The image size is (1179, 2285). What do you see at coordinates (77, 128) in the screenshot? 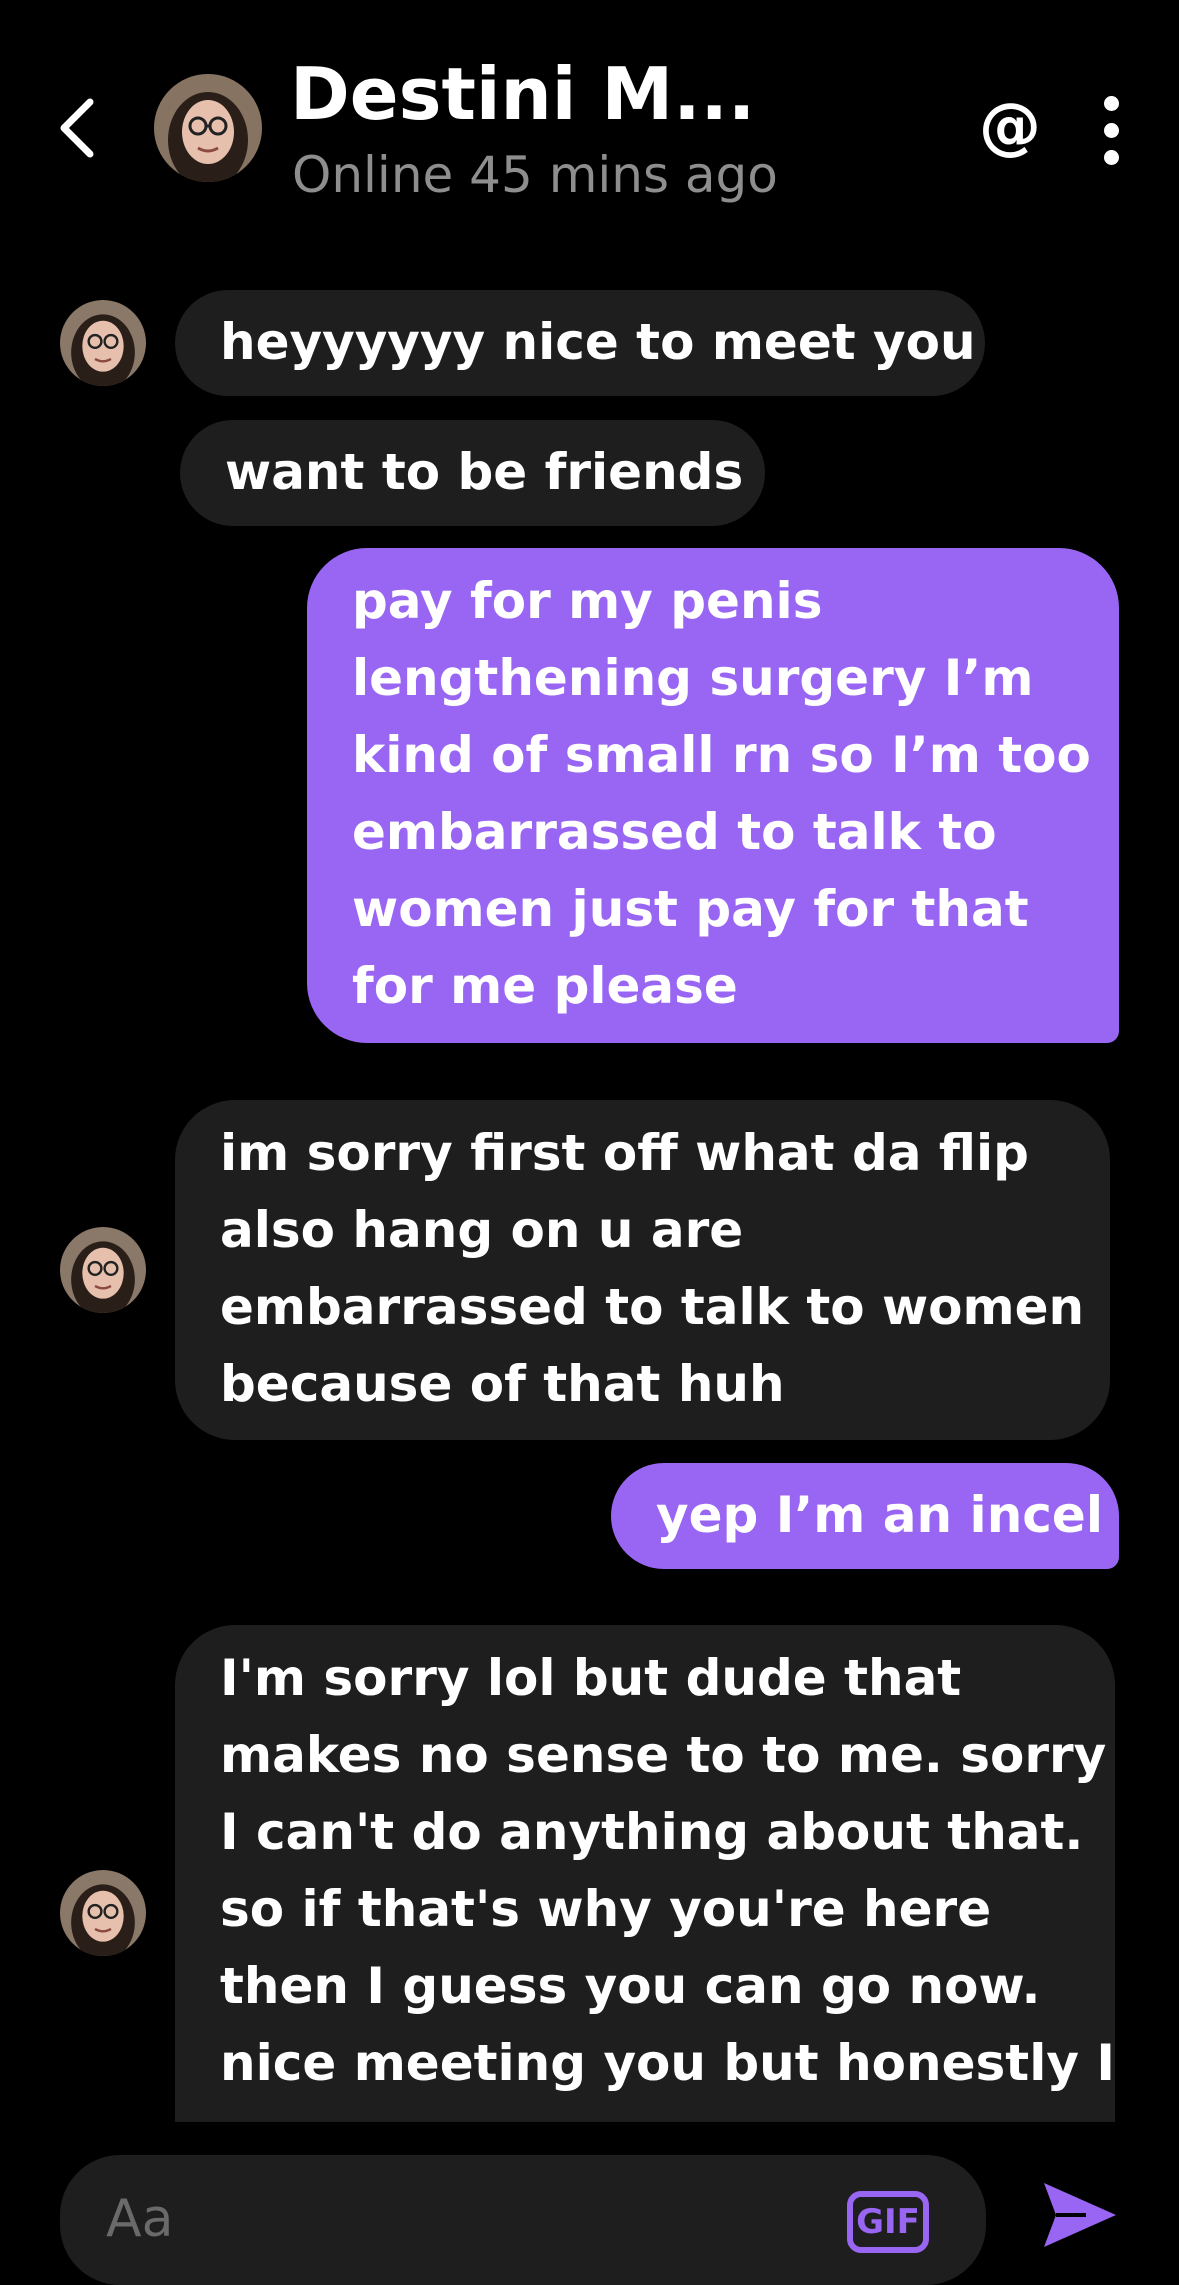
I see `chevron-left-icon` at bounding box center [77, 128].